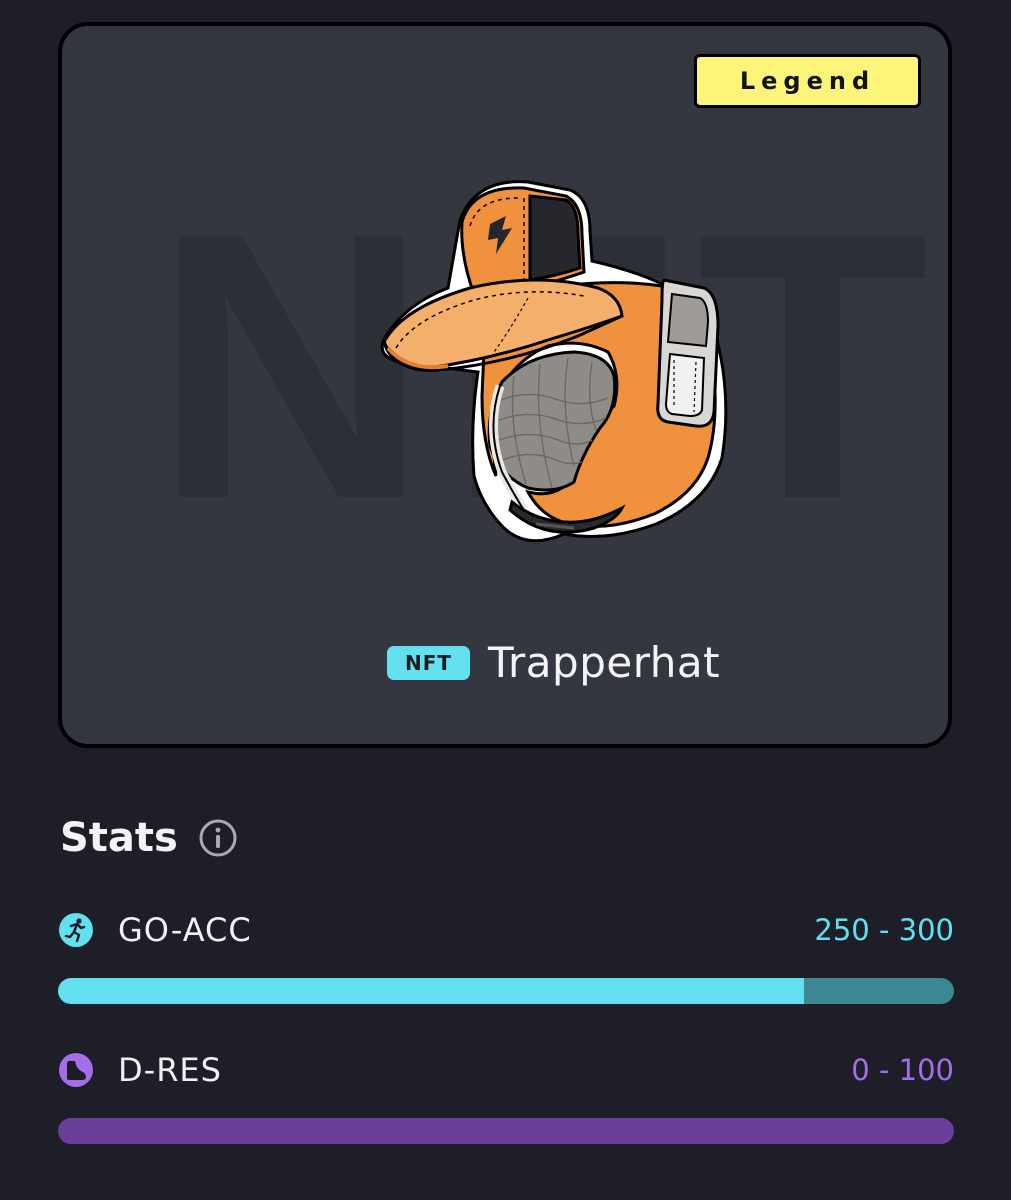  I want to click on item-name: Trapperhat, so click(604, 662).